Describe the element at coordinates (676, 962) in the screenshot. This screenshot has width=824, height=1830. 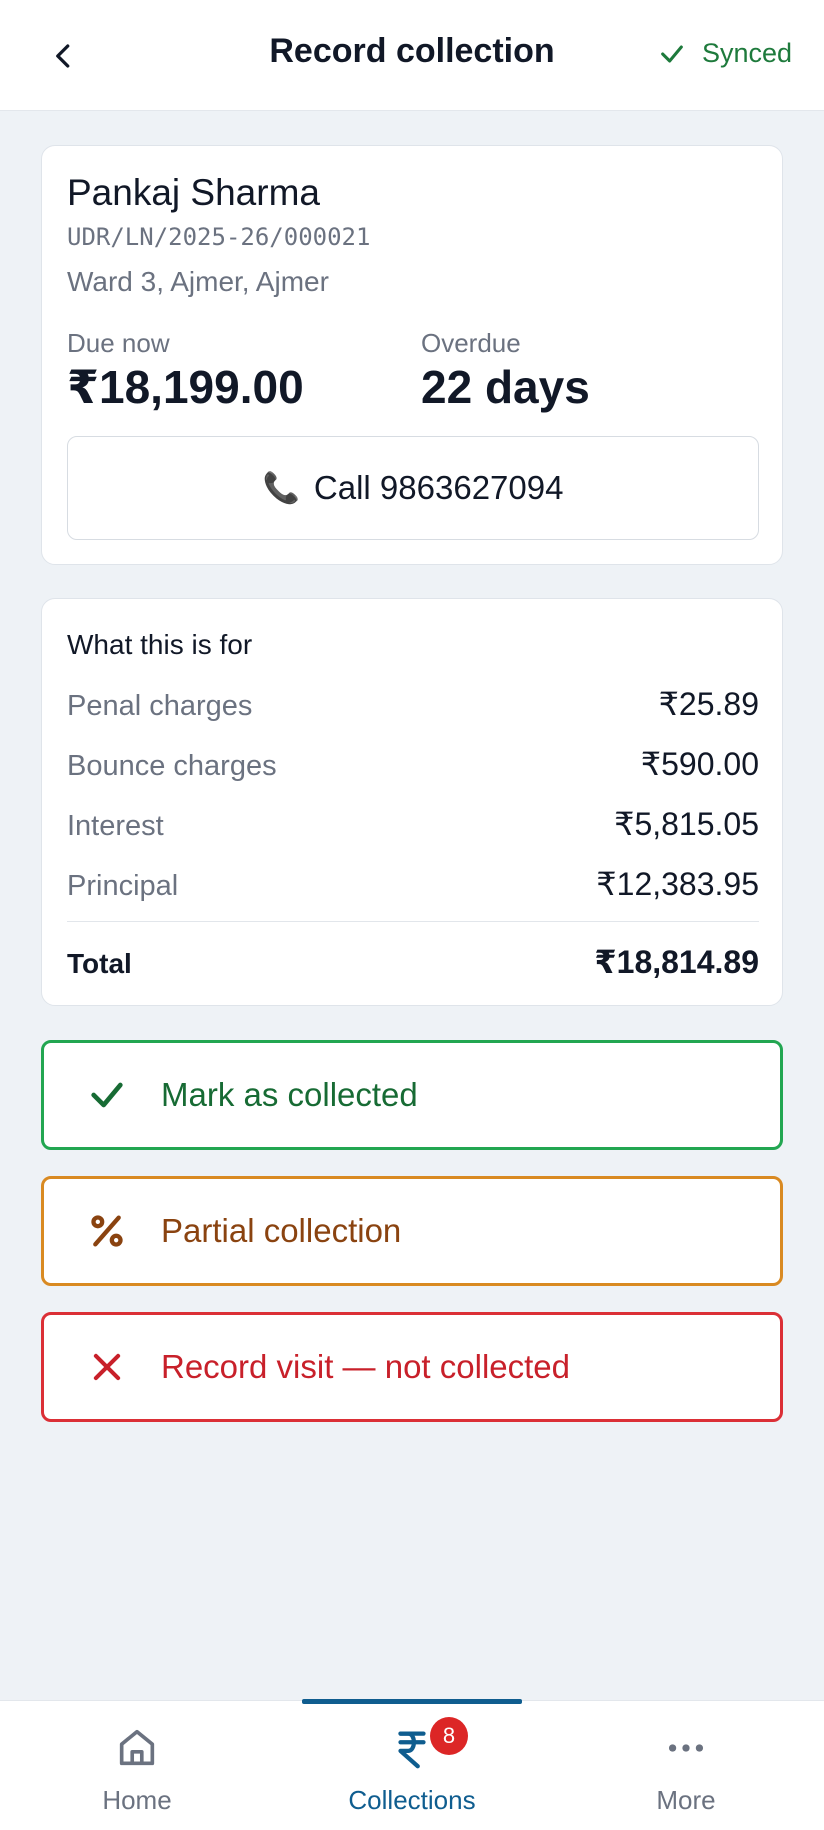
I see `total-value: ₹18,814.89` at that location.